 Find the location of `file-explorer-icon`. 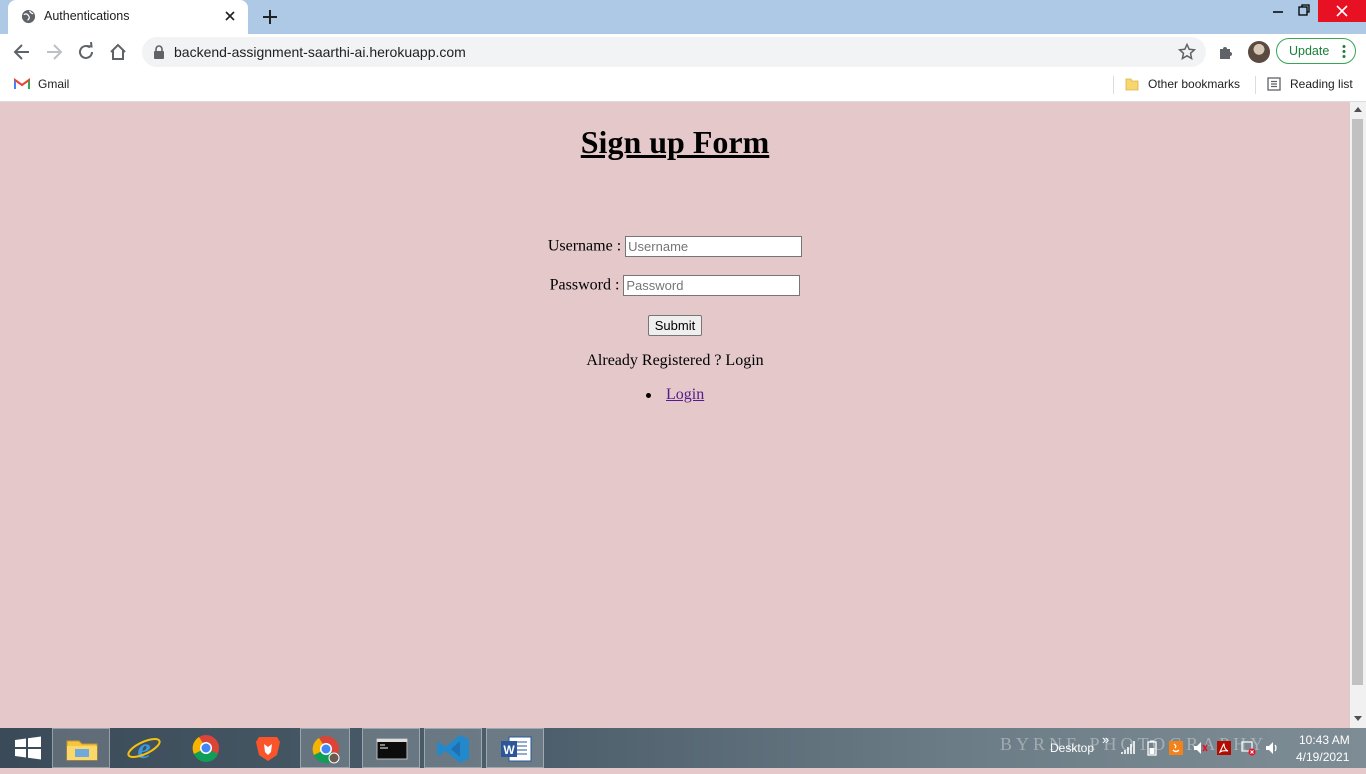

file-explorer-icon is located at coordinates (82, 750).